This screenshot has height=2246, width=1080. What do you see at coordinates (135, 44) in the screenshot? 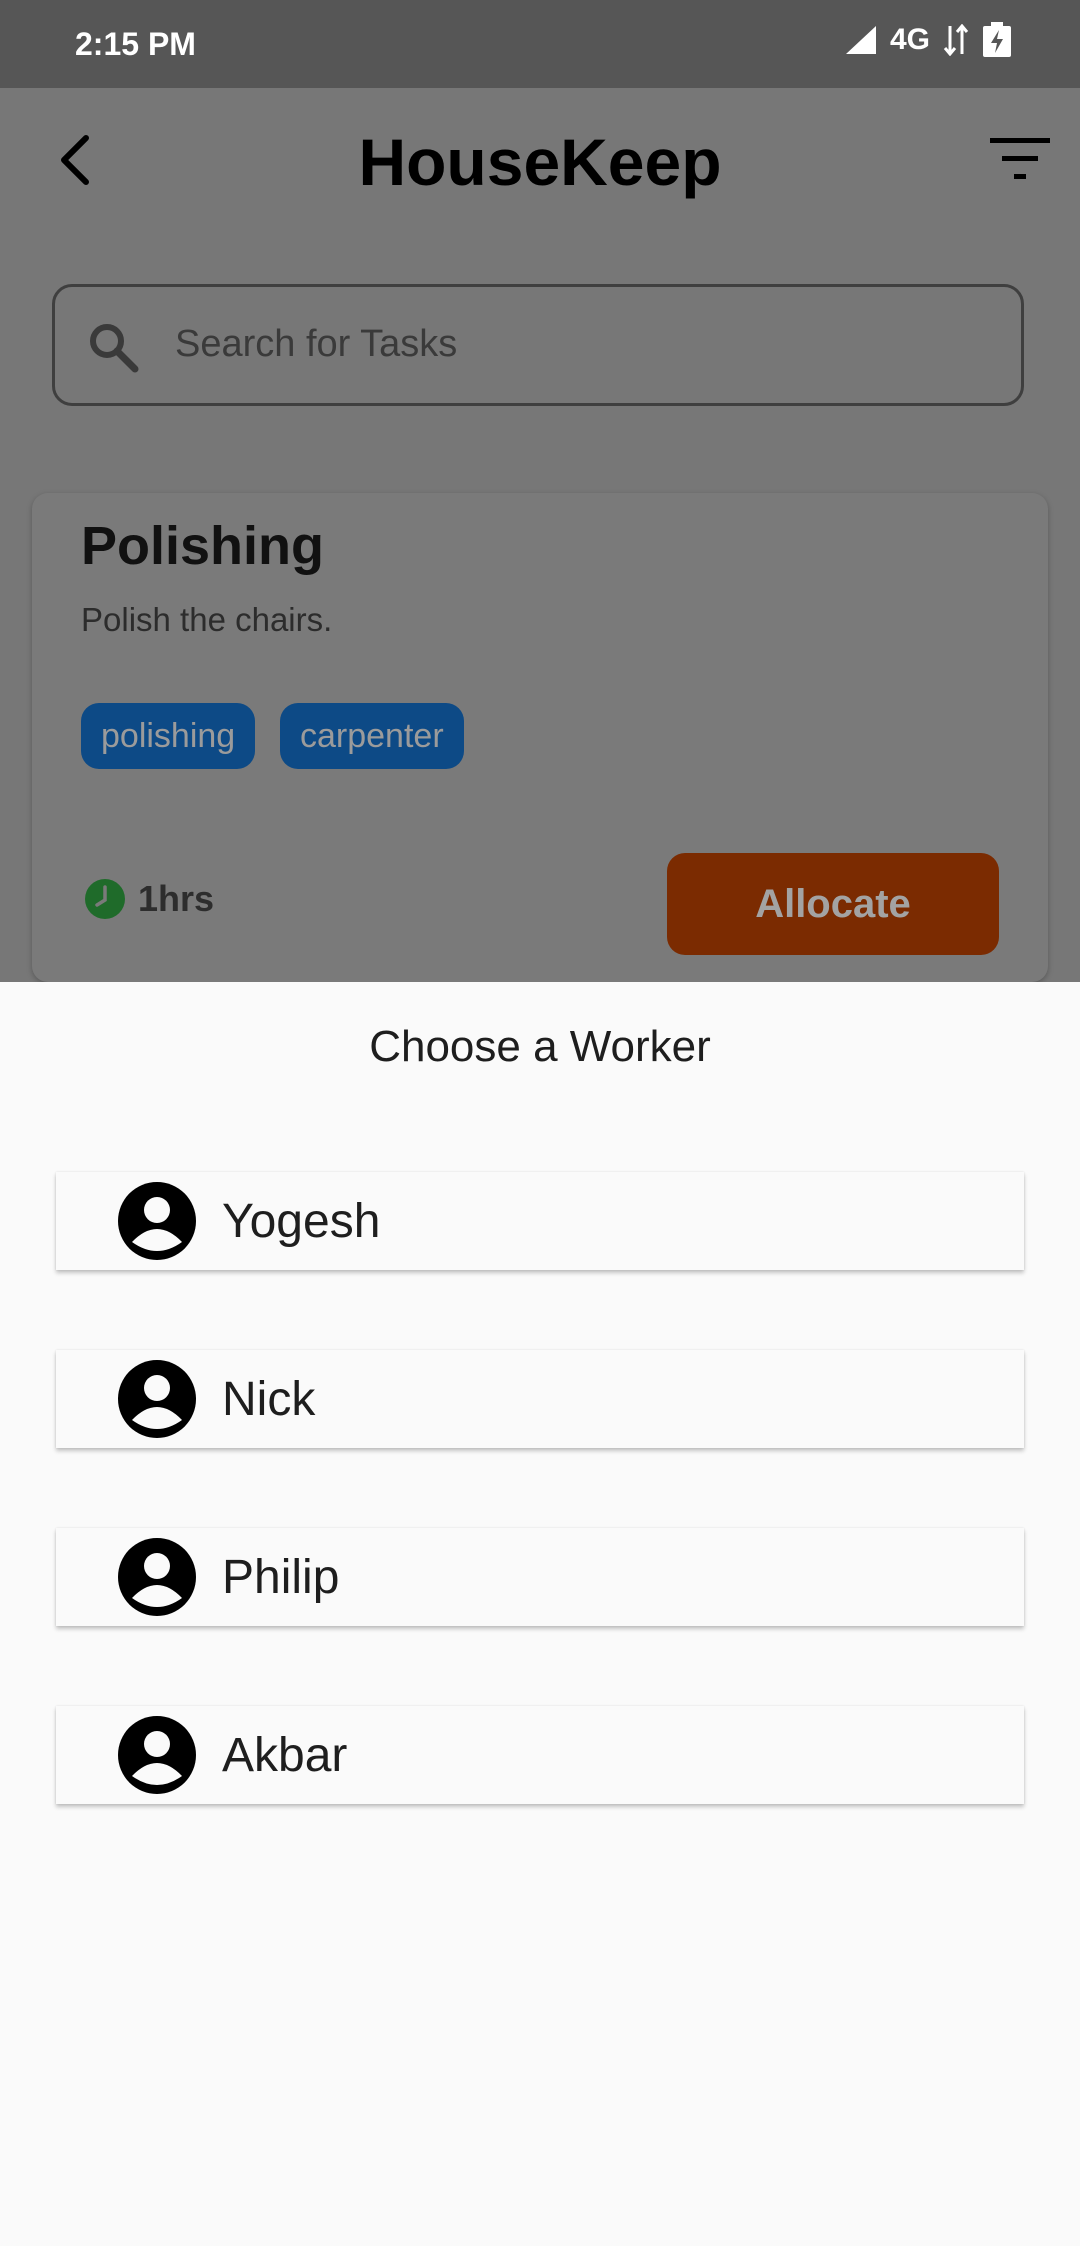
I see `status-time: 2:15 PM` at bounding box center [135, 44].